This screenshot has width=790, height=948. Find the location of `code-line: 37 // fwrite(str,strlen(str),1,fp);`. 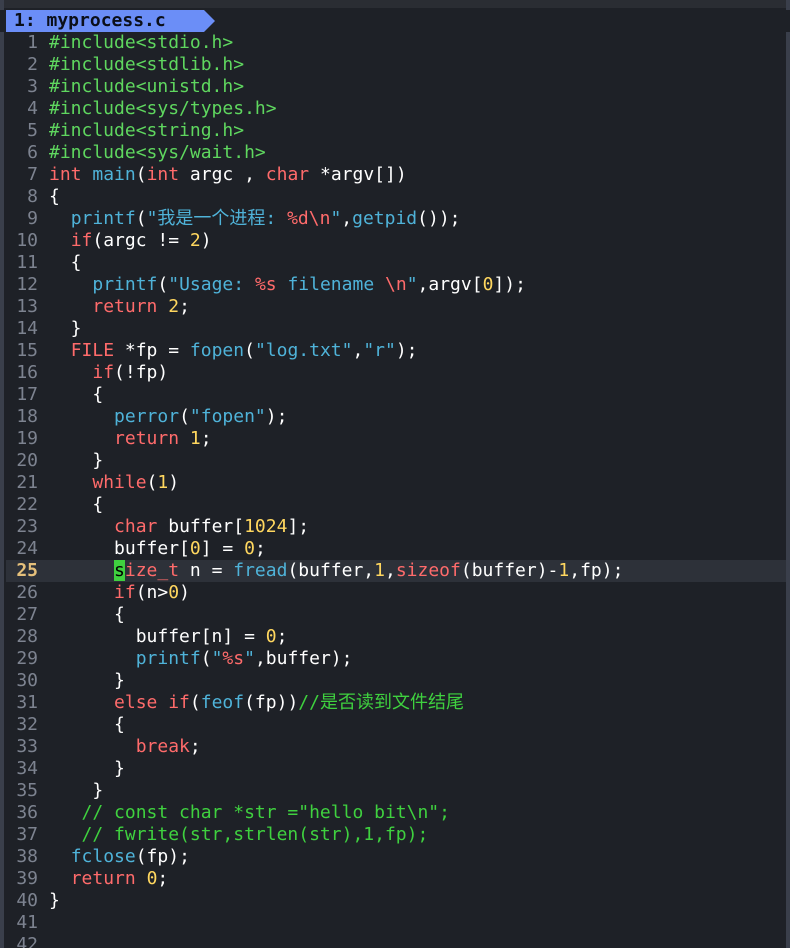

code-line: 37 // fwrite(str,strlen(str),1,fp); is located at coordinates (396, 835).